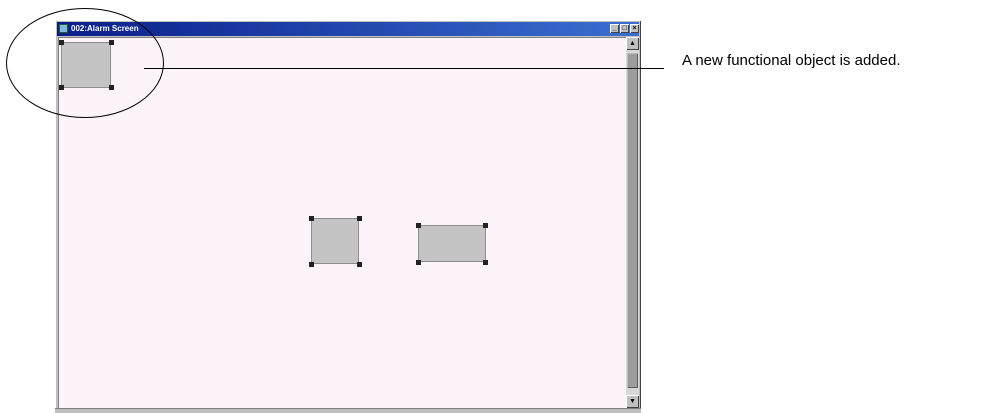 The width and height of the screenshot is (1003, 413). Describe the element at coordinates (632, 401) in the screenshot. I see `scroll-down-button: ▼` at that location.